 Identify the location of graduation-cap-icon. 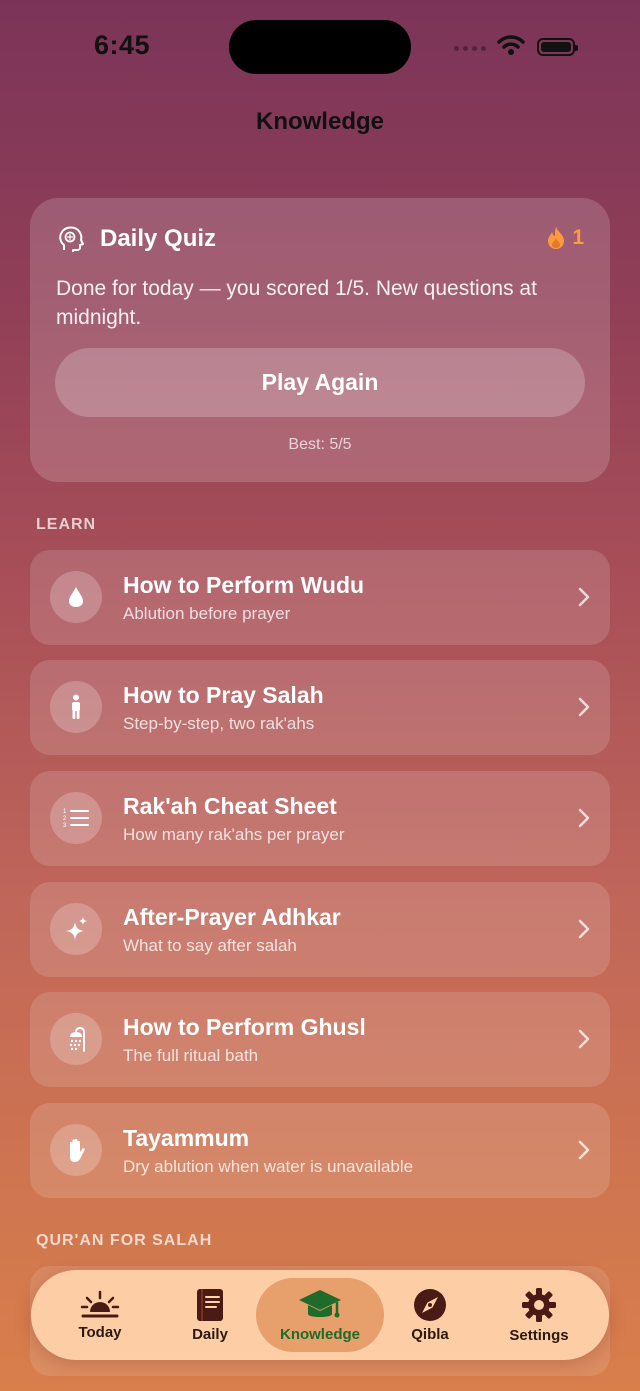
(320, 1303).